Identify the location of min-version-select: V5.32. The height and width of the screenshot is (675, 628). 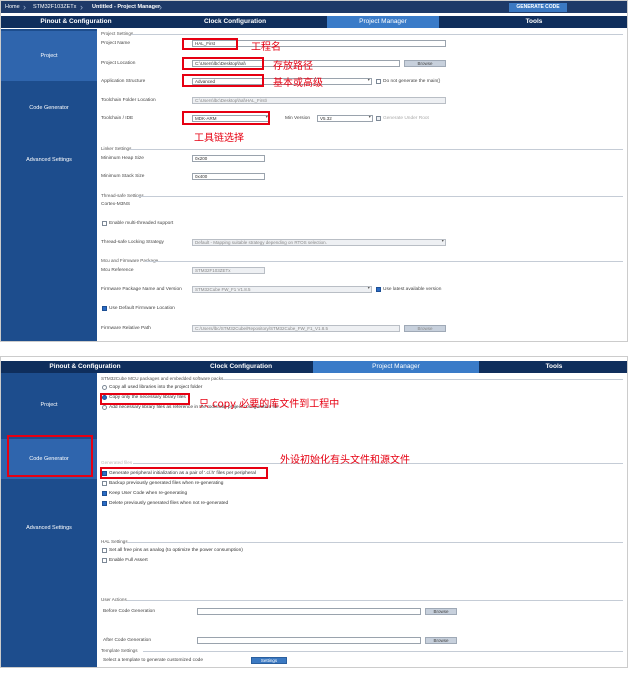
(345, 118).